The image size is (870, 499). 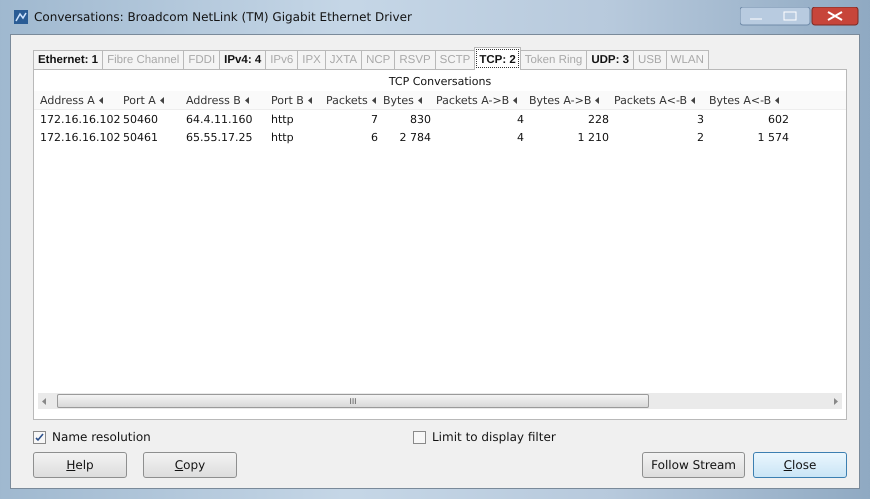 What do you see at coordinates (836, 401) in the screenshot?
I see `scroll-right-icon` at bounding box center [836, 401].